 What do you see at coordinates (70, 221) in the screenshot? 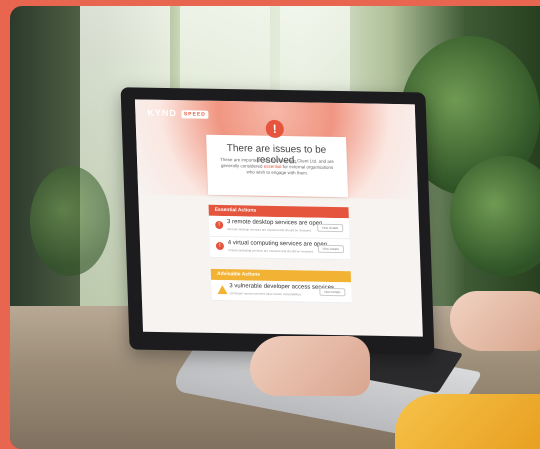
I see `plant` at bounding box center [70, 221].